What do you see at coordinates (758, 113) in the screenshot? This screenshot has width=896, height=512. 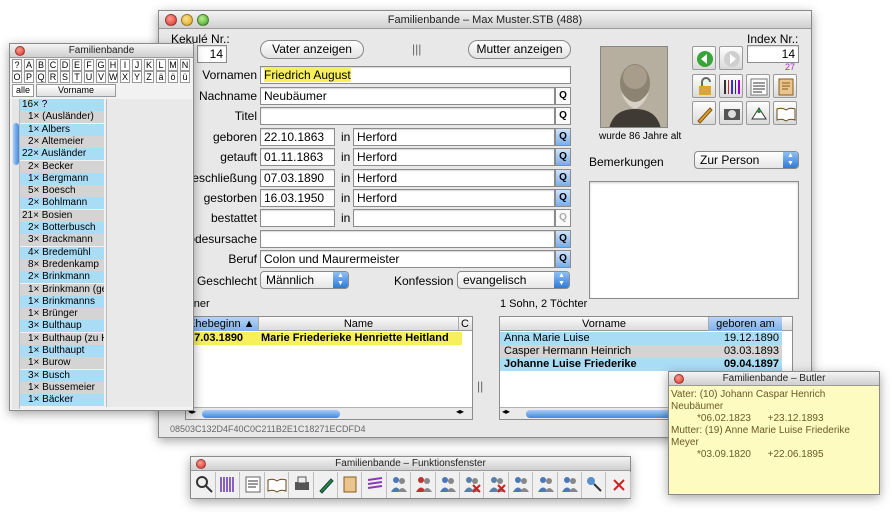 I see `stamp-button` at bounding box center [758, 113].